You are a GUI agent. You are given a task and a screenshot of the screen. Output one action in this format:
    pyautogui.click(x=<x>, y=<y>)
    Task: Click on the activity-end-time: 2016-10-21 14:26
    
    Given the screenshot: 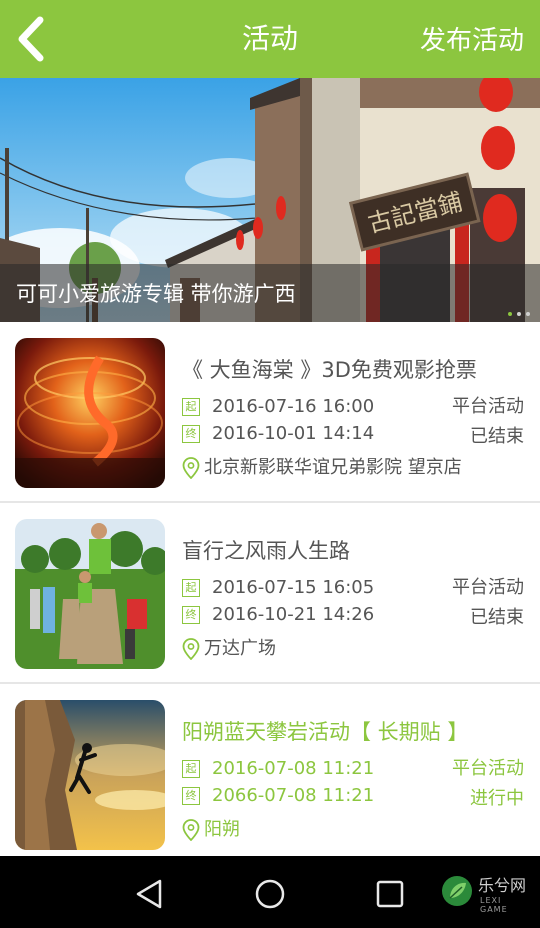 What is the action you would take?
    pyautogui.click(x=293, y=614)
    